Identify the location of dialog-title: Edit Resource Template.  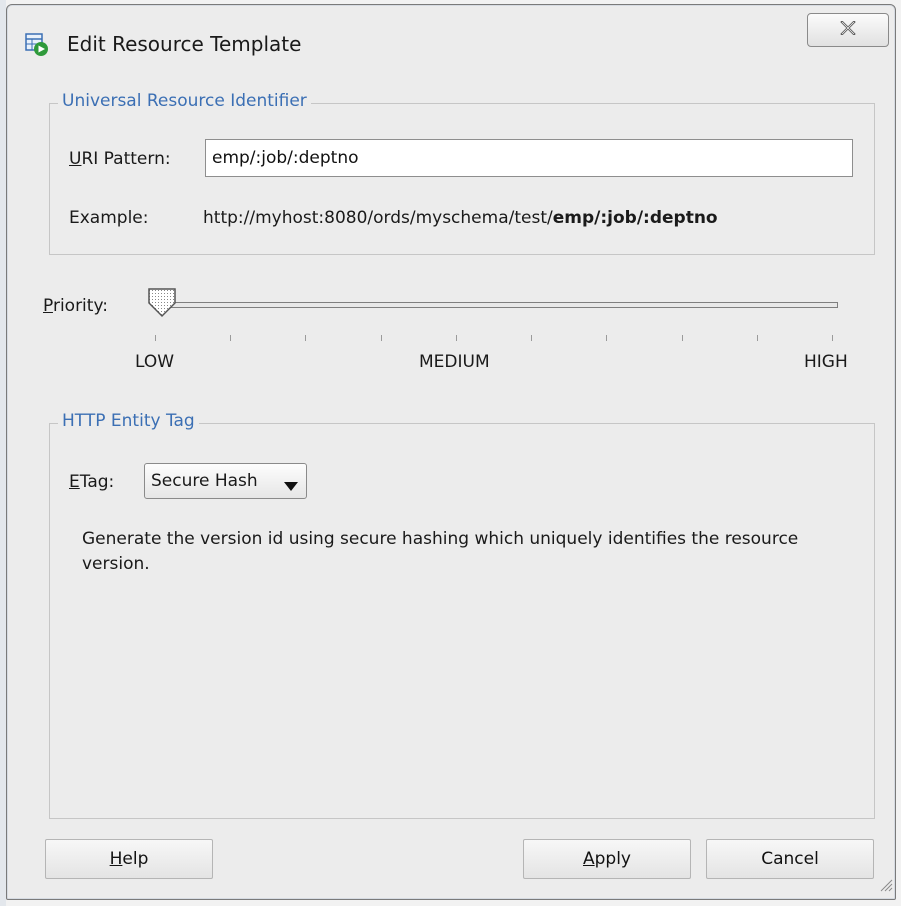
(184, 44).